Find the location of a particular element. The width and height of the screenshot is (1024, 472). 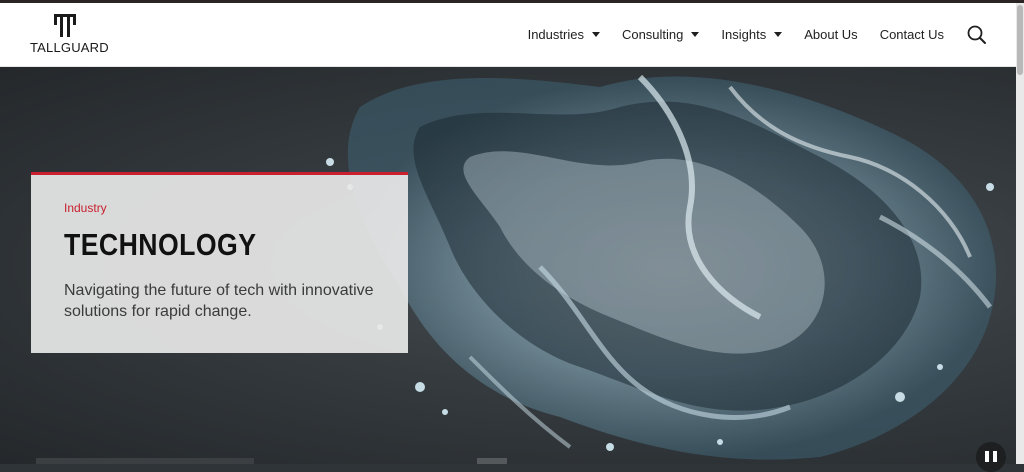

hero-title: TECHNOLOGY is located at coordinates (160, 244).